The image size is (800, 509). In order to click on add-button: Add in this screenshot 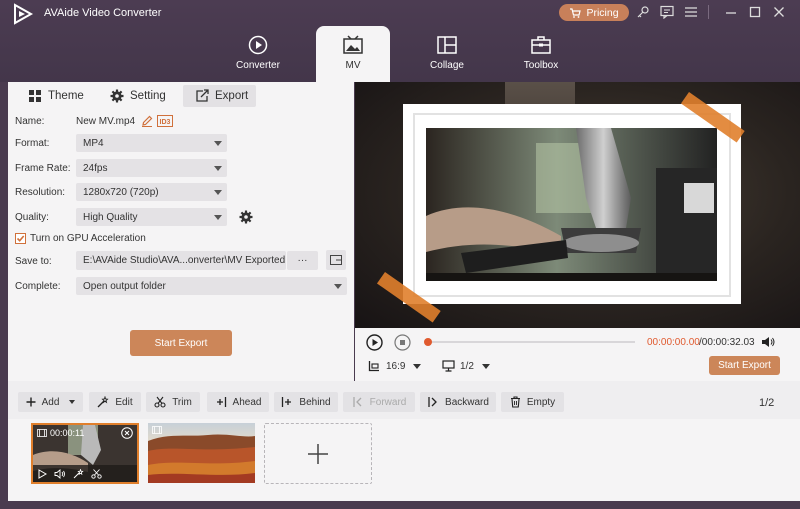, I will do `click(50, 402)`.